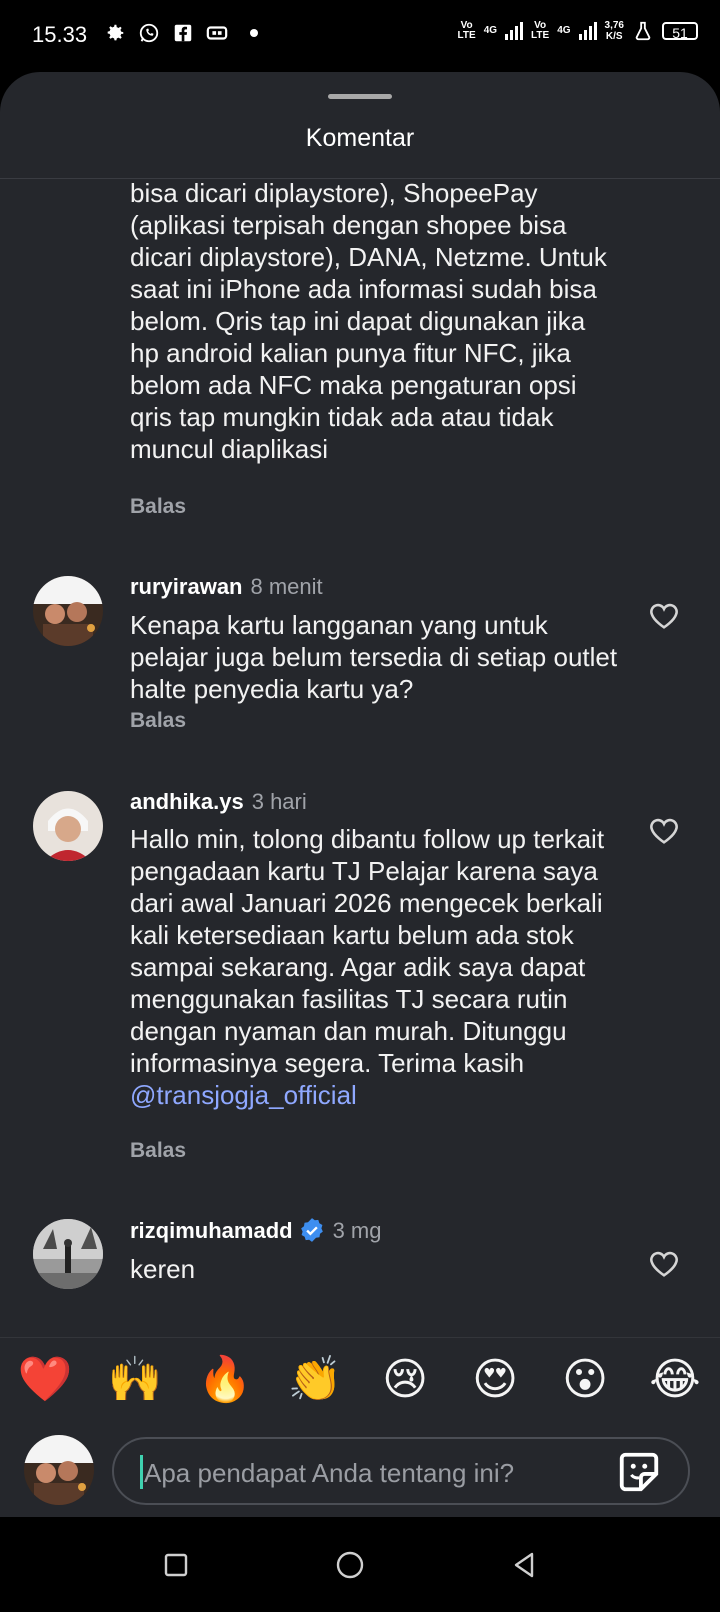  Describe the element at coordinates (490, 30) in the screenshot. I see `network-type-1: 4G` at that location.